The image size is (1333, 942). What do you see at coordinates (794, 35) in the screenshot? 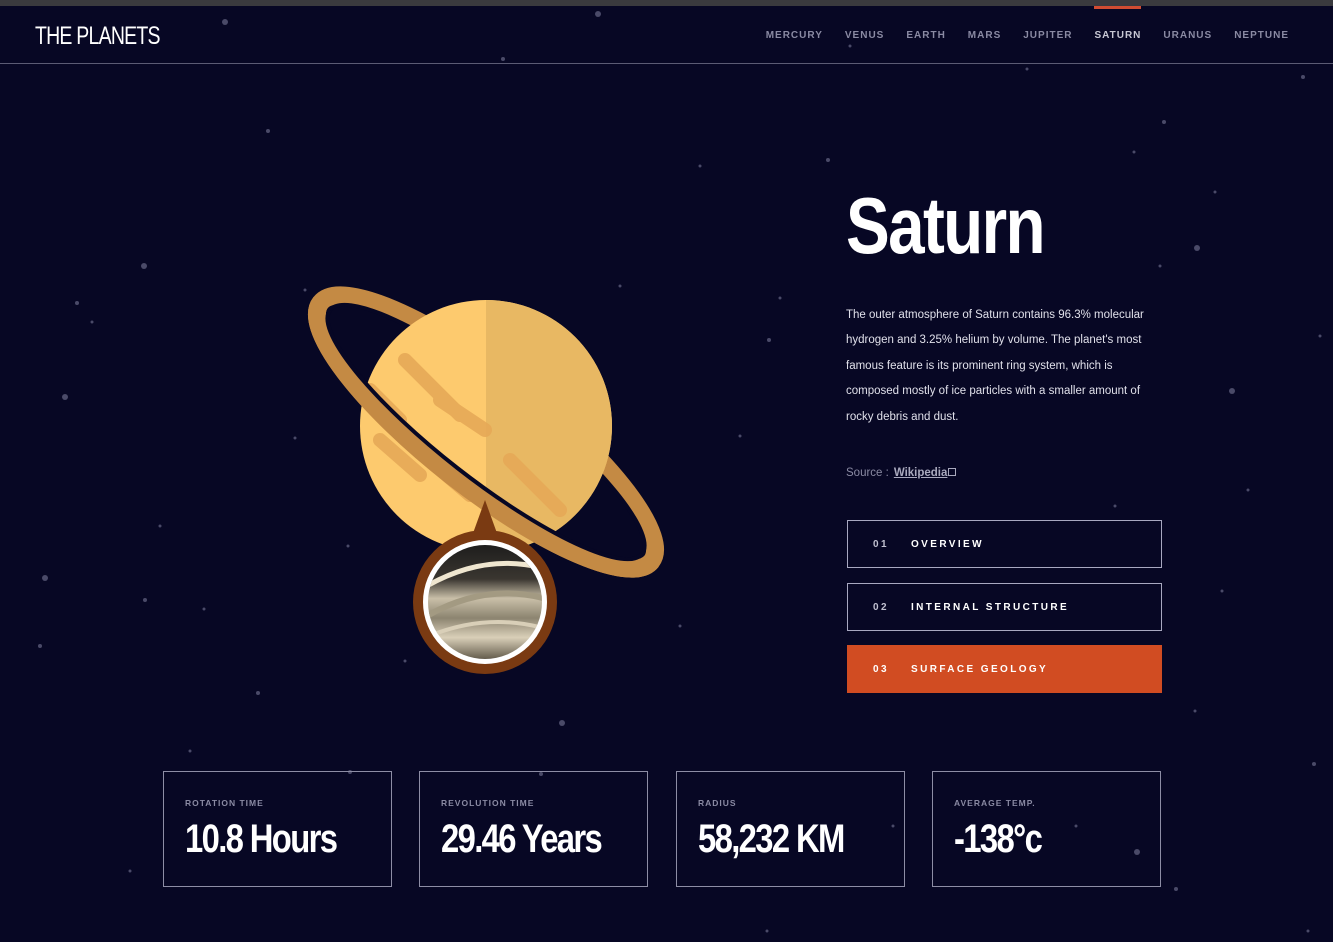
I see `nav-item-mercury: MERCURY` at bounding box center [794, 35].